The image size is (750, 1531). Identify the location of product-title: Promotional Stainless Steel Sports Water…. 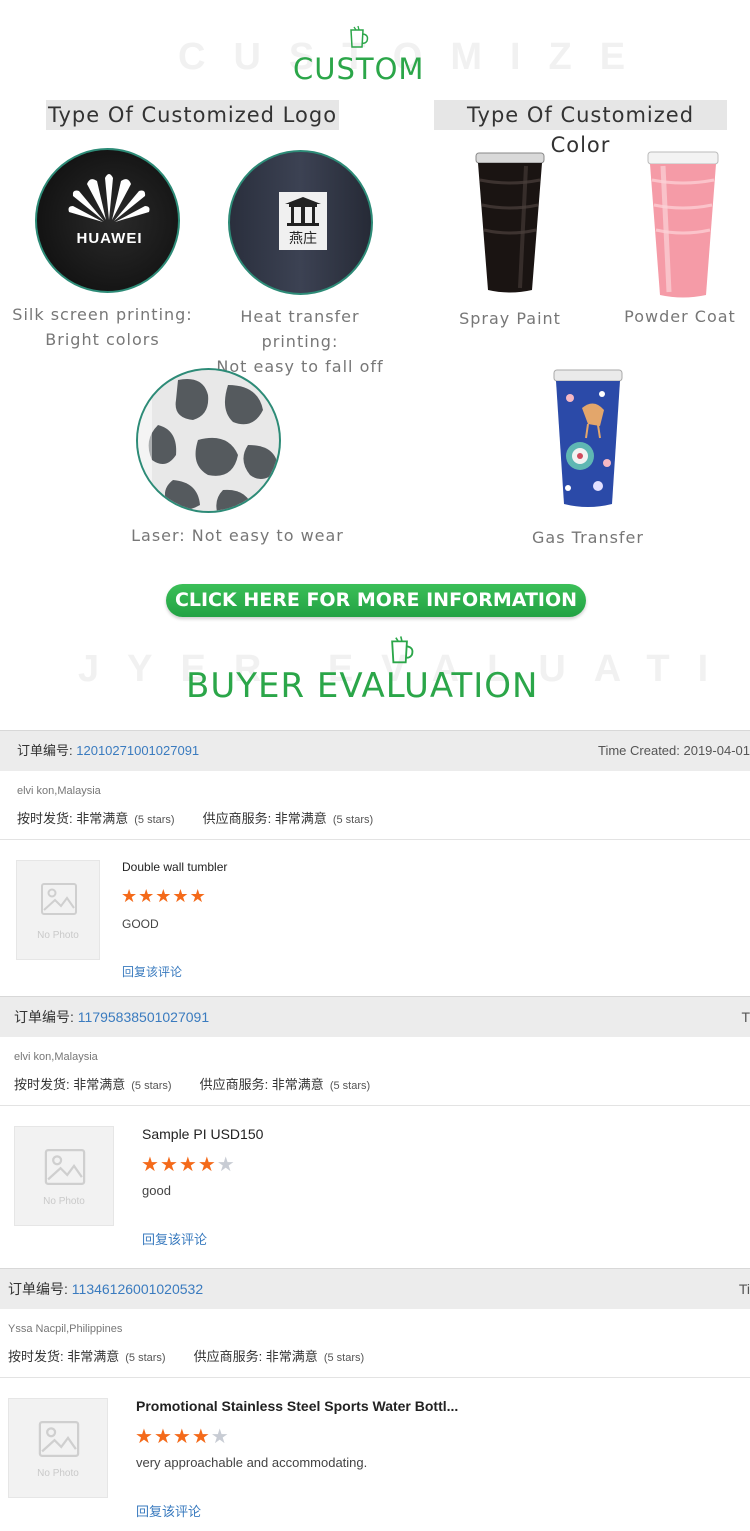
(297, 1406).